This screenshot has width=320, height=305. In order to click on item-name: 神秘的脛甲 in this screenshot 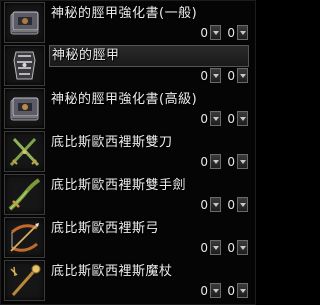, I will do `click(149, 56)`.